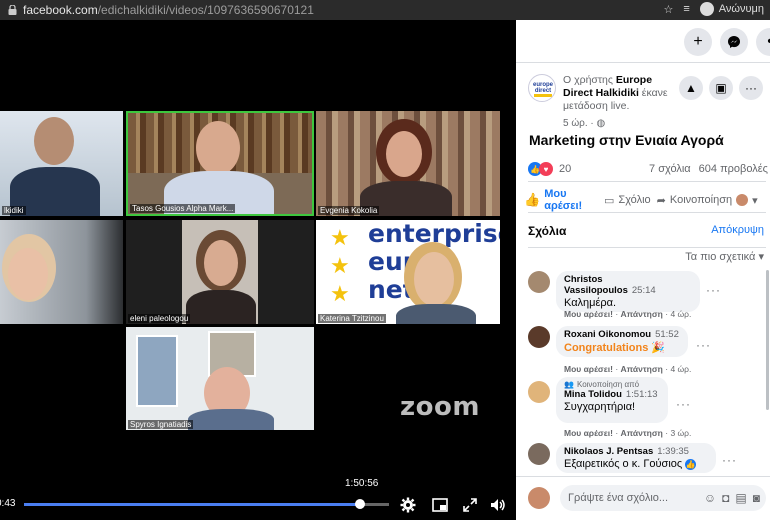  Describe the element at coordinates (578, 123) in the screenshot. I see `post-age: 5 ώρ. ·` at that location.